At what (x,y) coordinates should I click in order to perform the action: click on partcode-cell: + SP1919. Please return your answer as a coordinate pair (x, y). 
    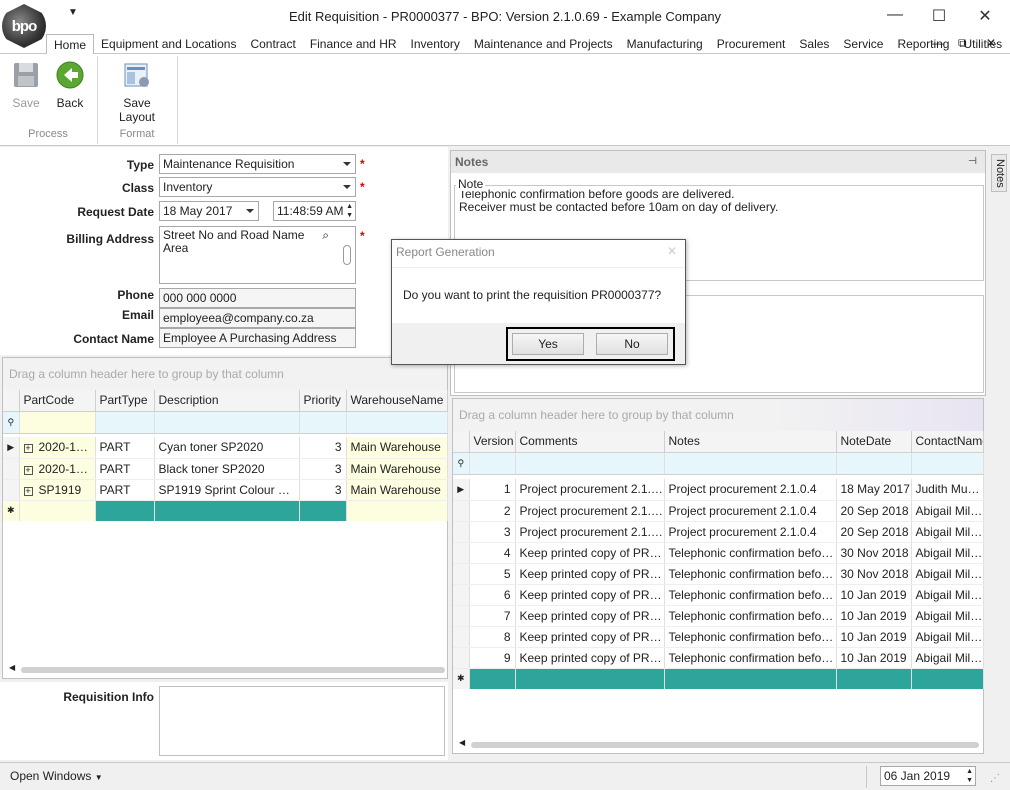
    Looking at the image, I should click on (57, 490).